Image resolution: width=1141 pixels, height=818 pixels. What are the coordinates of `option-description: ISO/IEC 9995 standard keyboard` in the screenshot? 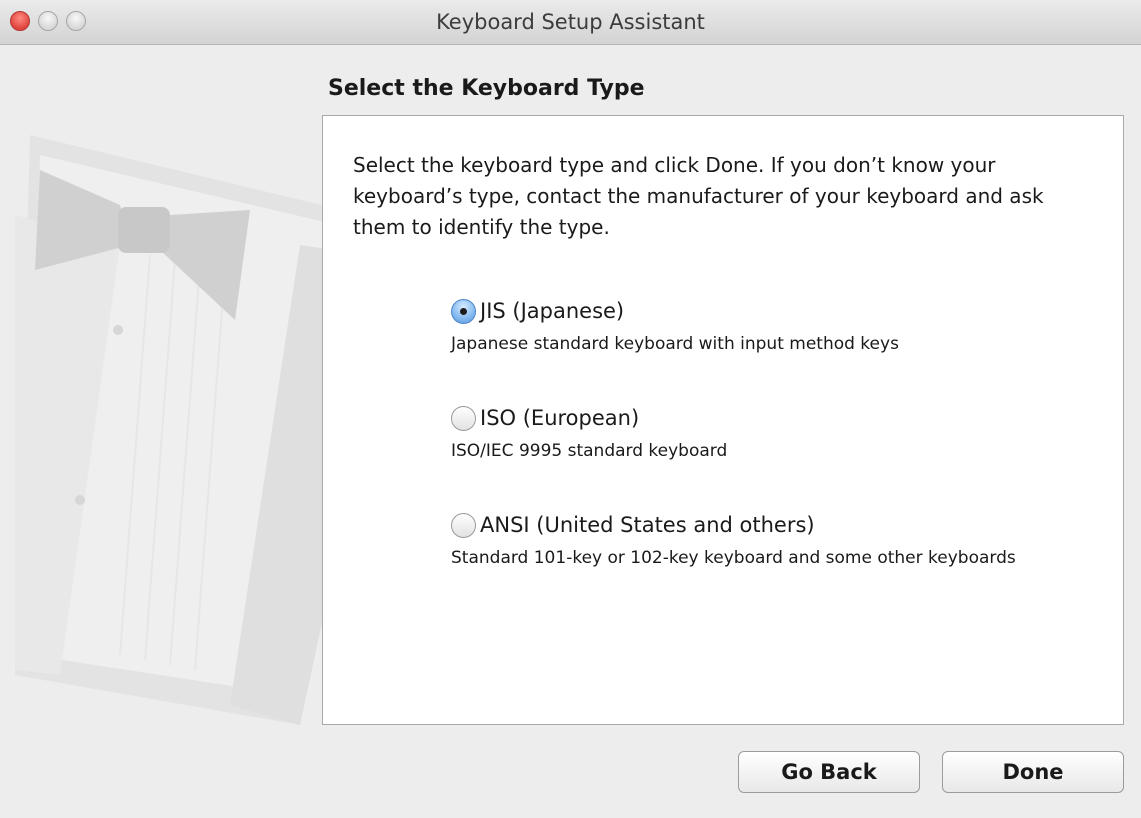 It's located at (589, 451).